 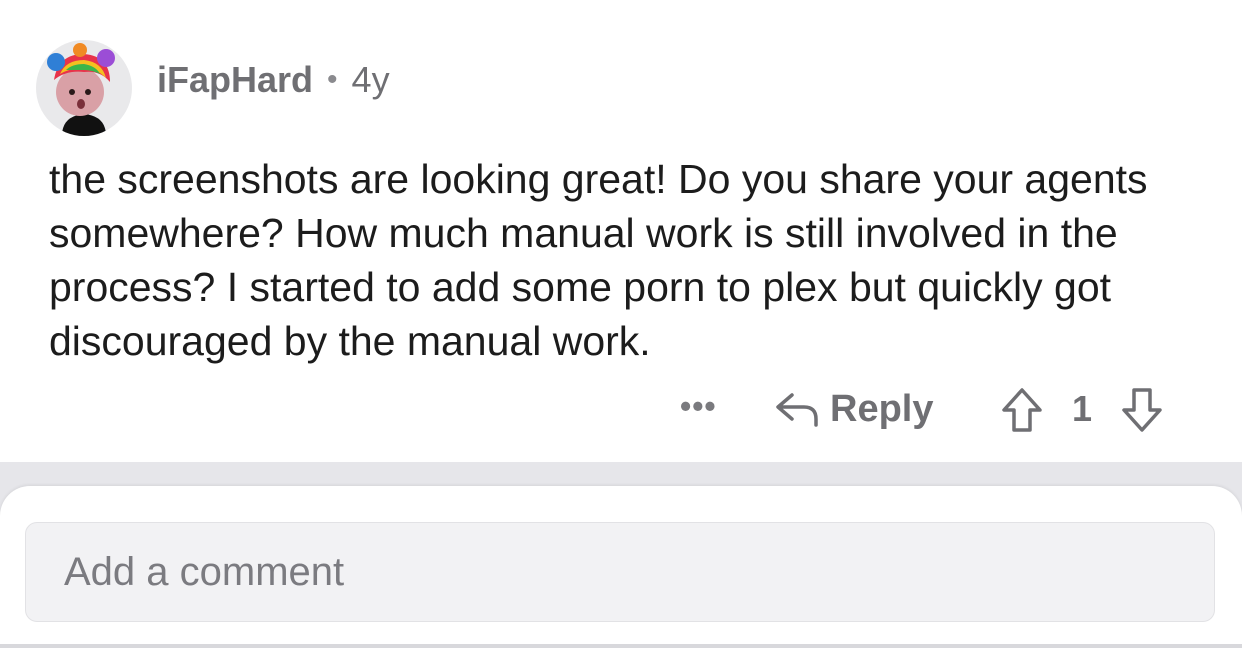 What do you see at coordinates (1082, 408) in the screenshot?
I see `vote-score: 1` at bounding box center [1082, 408].